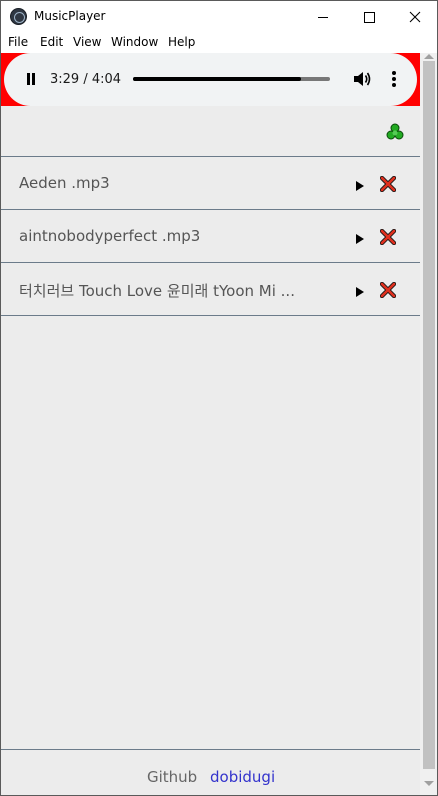  What do you see at coordinates (134, 42) in the screenshot?
I see `menu-window: Window` at bounding box center [134, 42].